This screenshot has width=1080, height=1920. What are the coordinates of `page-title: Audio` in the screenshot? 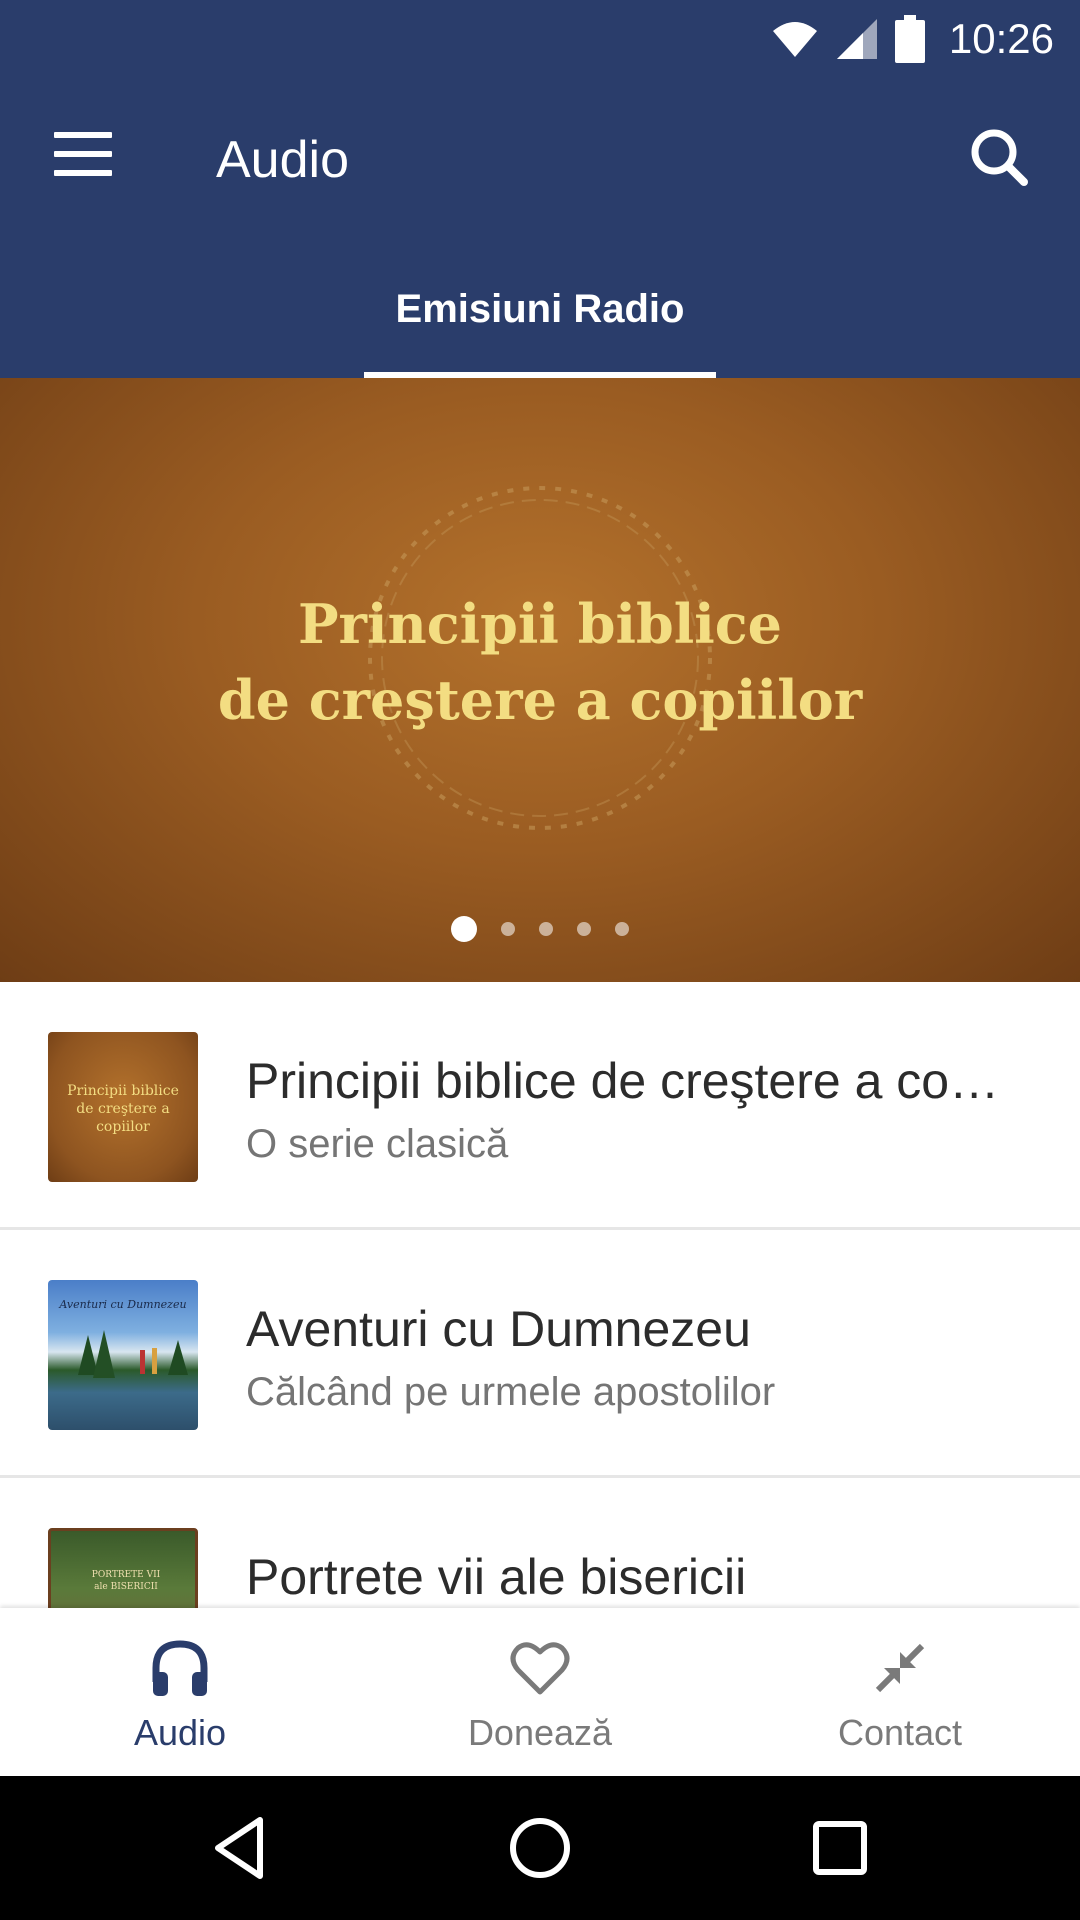 It's located at (282, 160).